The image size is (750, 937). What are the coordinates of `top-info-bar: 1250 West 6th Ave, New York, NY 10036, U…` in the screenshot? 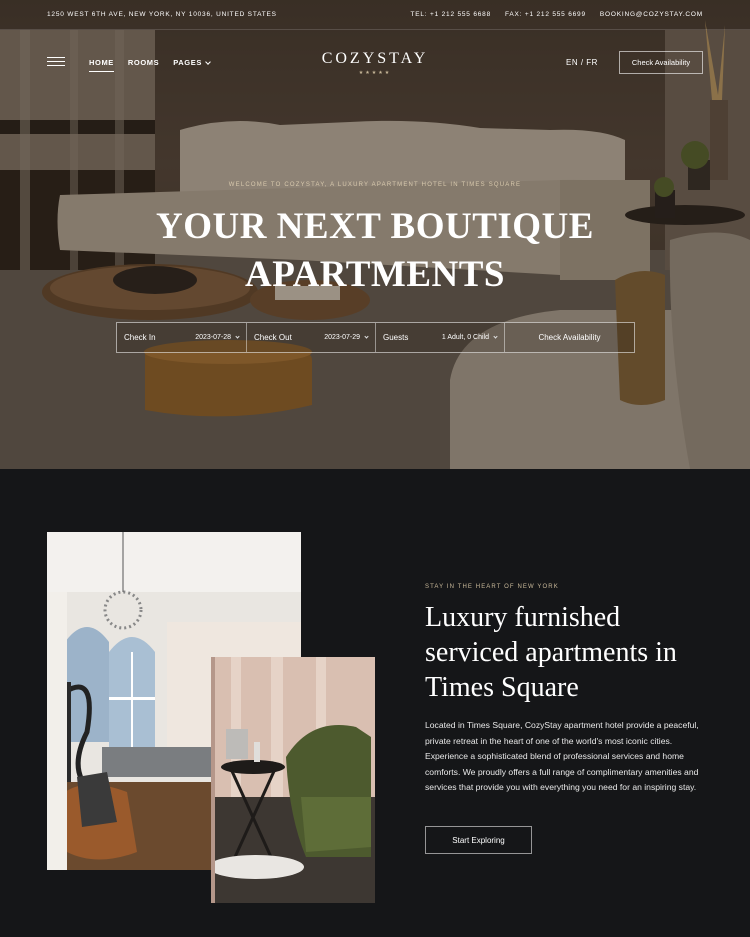 It's located at (375, 15).